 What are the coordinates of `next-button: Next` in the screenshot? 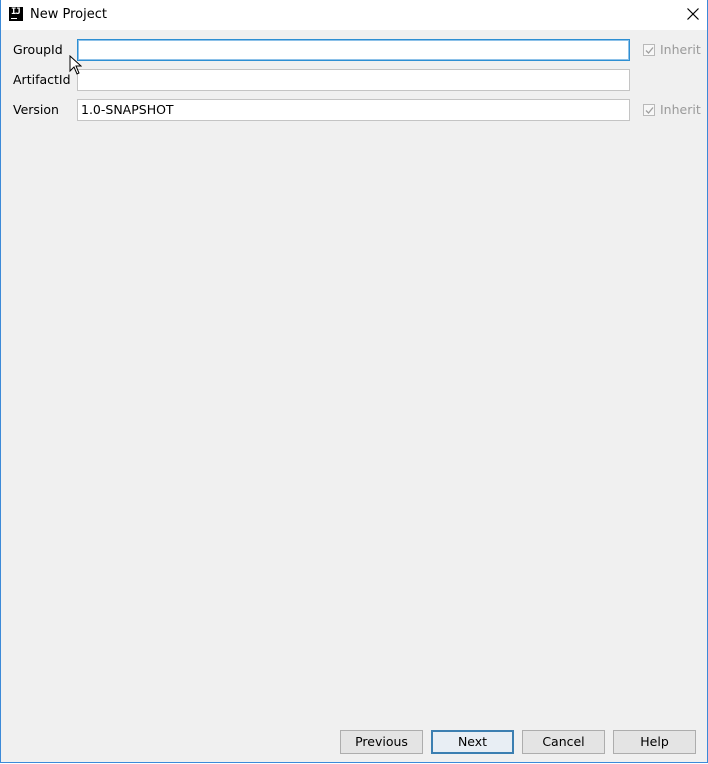 It's located at (472, 742).